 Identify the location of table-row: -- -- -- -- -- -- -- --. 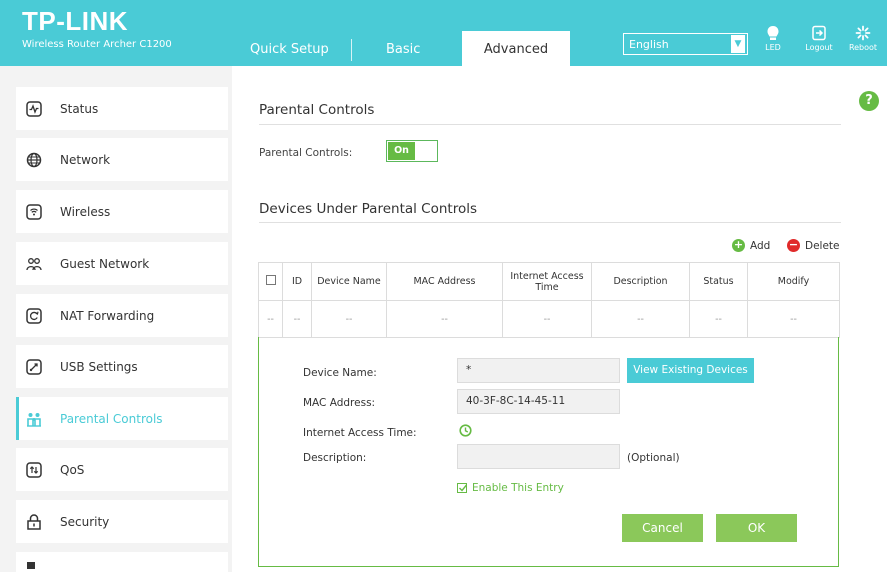
(549, 319).